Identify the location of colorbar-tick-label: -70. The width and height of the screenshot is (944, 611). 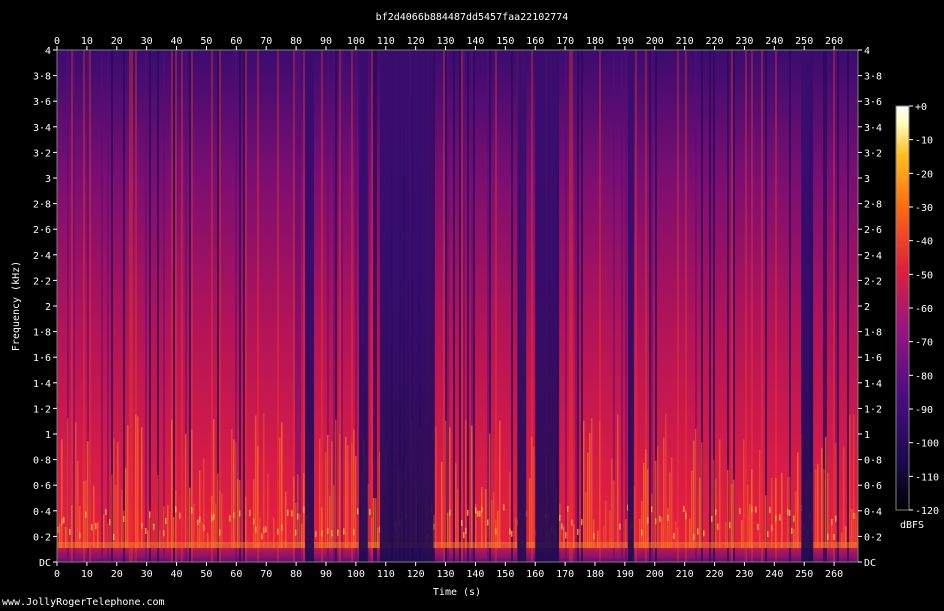
(924, 343).